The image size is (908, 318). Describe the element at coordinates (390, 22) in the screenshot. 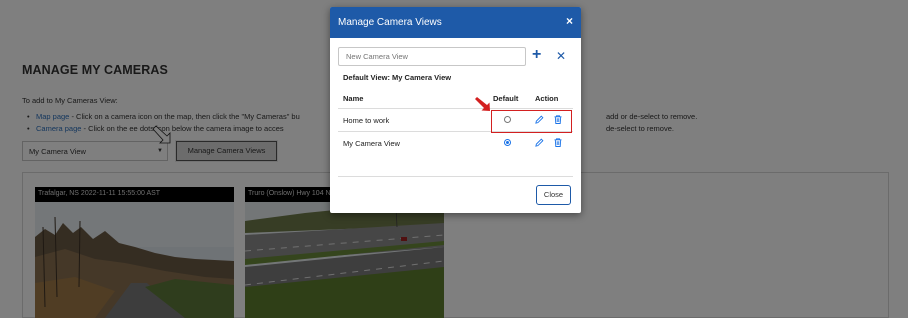

I see `dialog-title: Manage Camera Views` at that location.